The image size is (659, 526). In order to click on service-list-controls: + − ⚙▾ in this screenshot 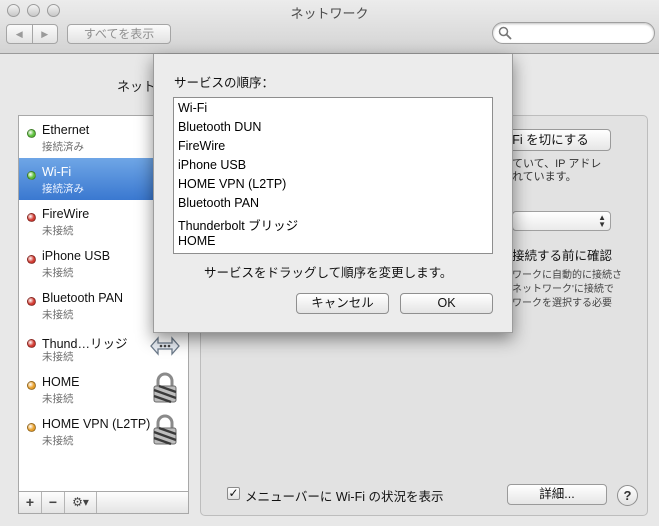, I will do `click(103, 503)`.